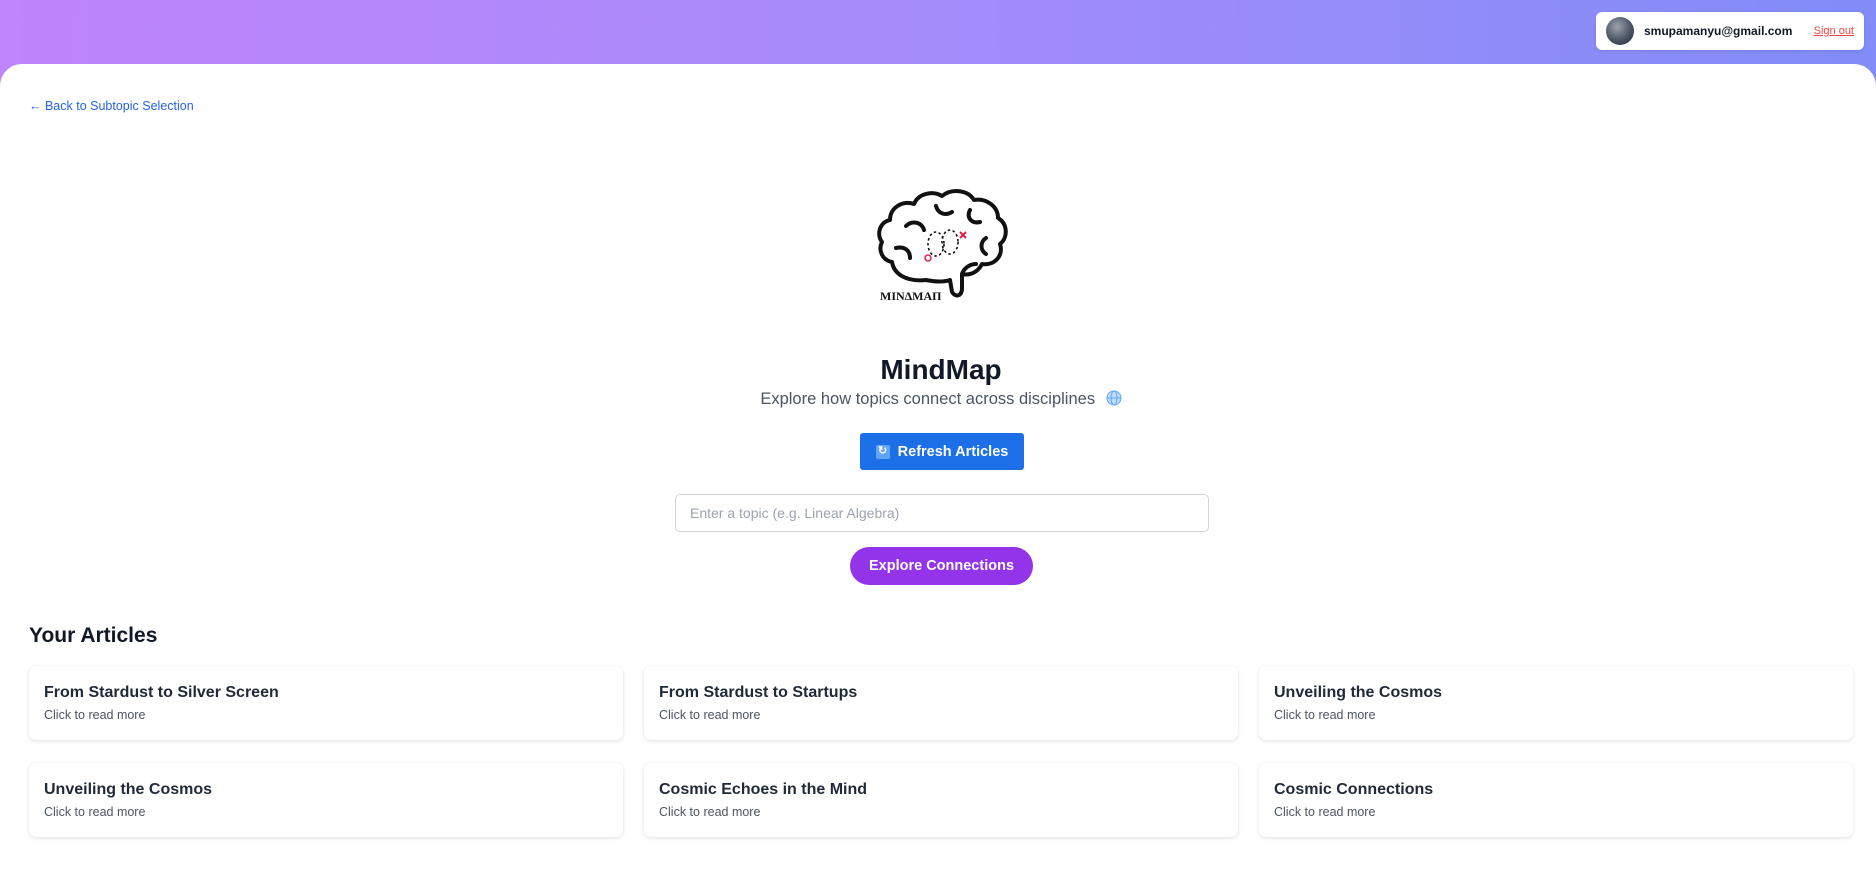 Image resolution: width=1876 pixels, height=886 pixels. I want to click on user-email: smupamanyu@gmail.com, so click(1718, 31).